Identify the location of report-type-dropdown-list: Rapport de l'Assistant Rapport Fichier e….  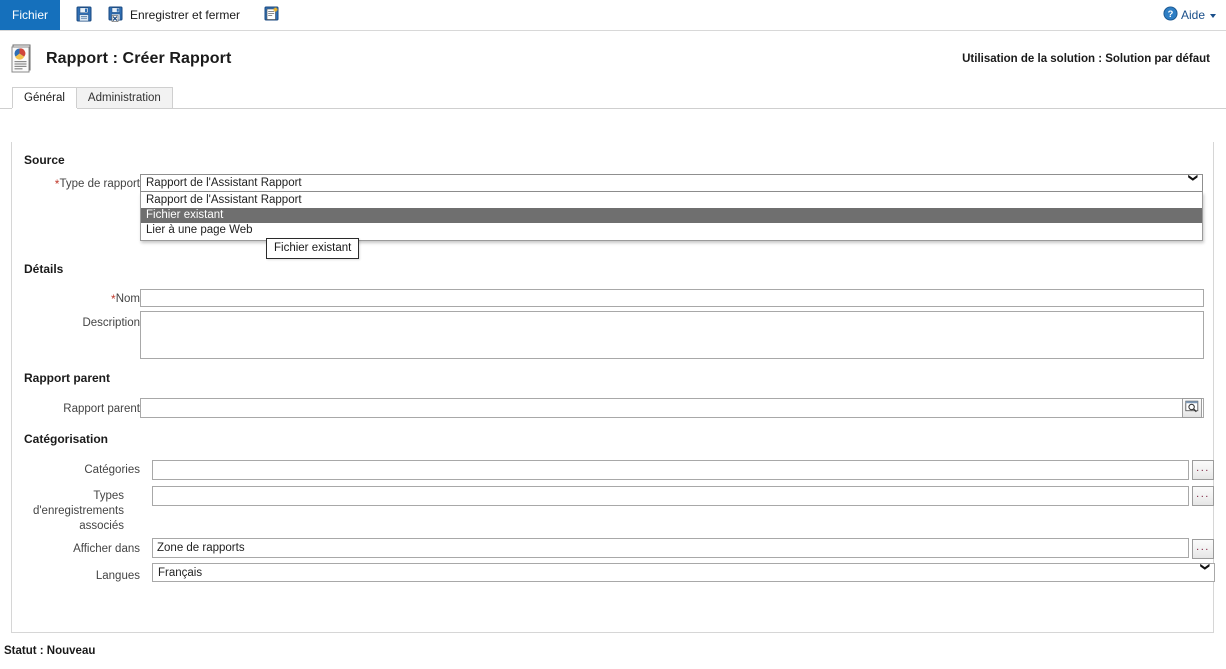
(671, 216).